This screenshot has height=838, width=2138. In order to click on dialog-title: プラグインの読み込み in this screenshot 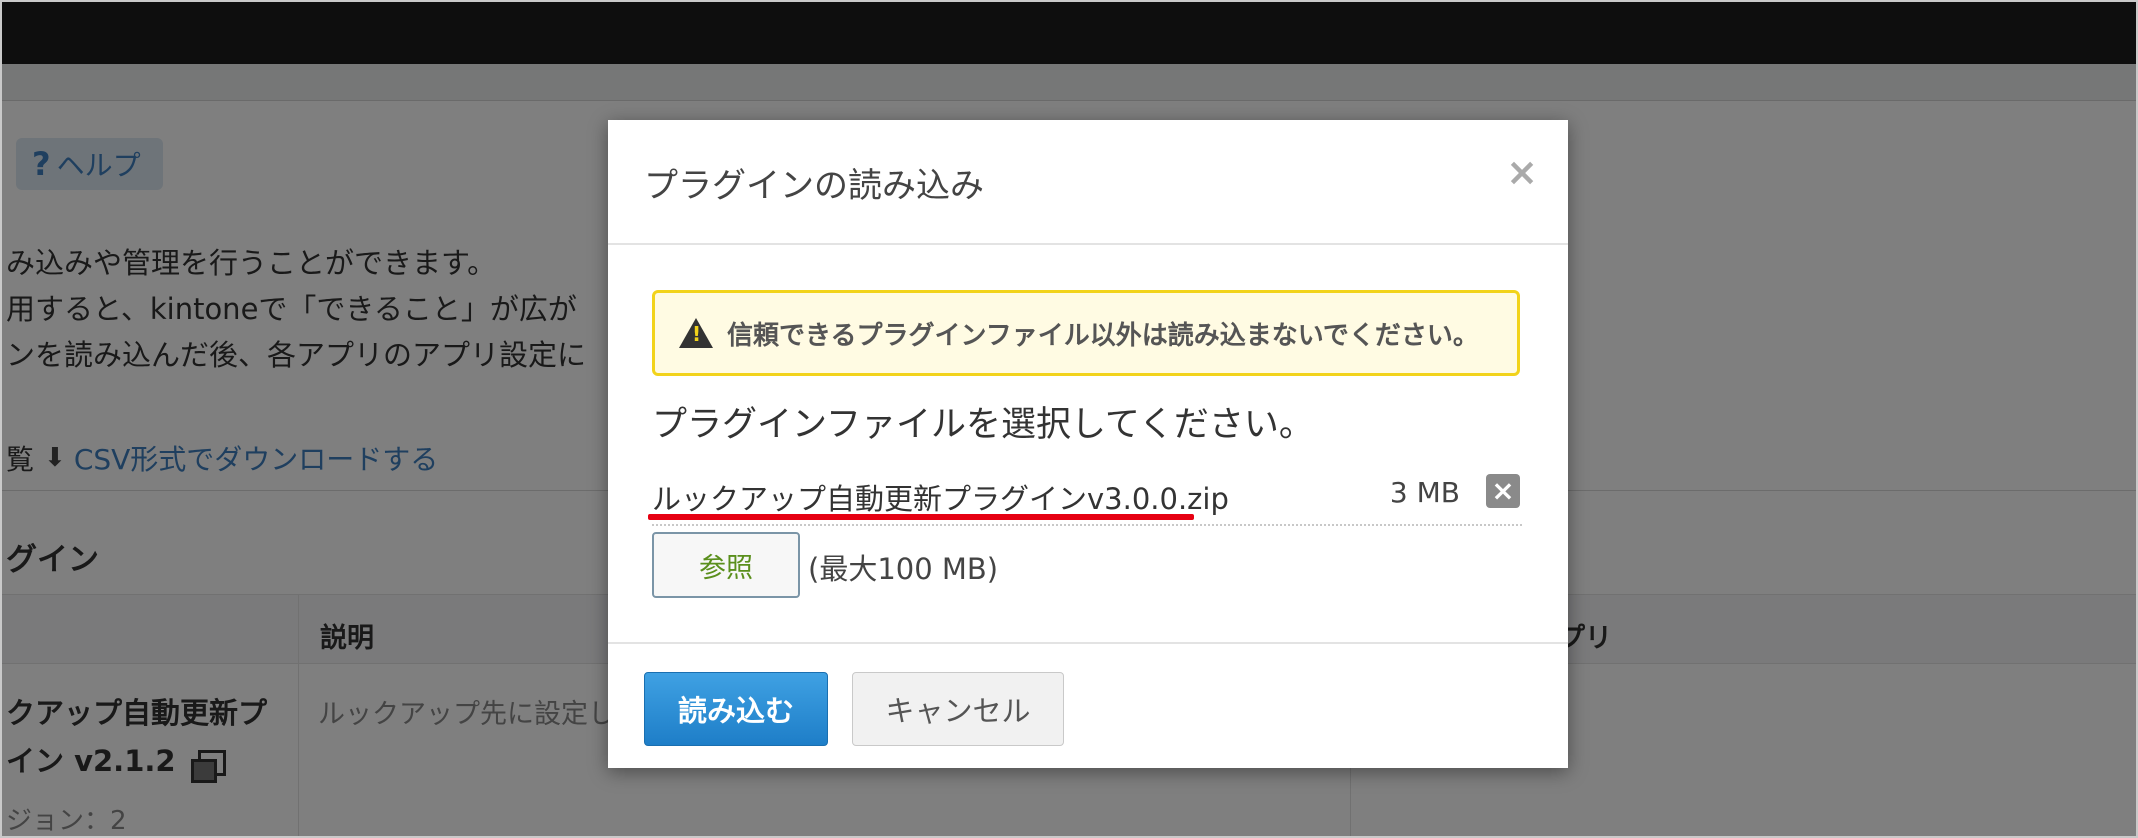, I will do `click(814, 186)`.